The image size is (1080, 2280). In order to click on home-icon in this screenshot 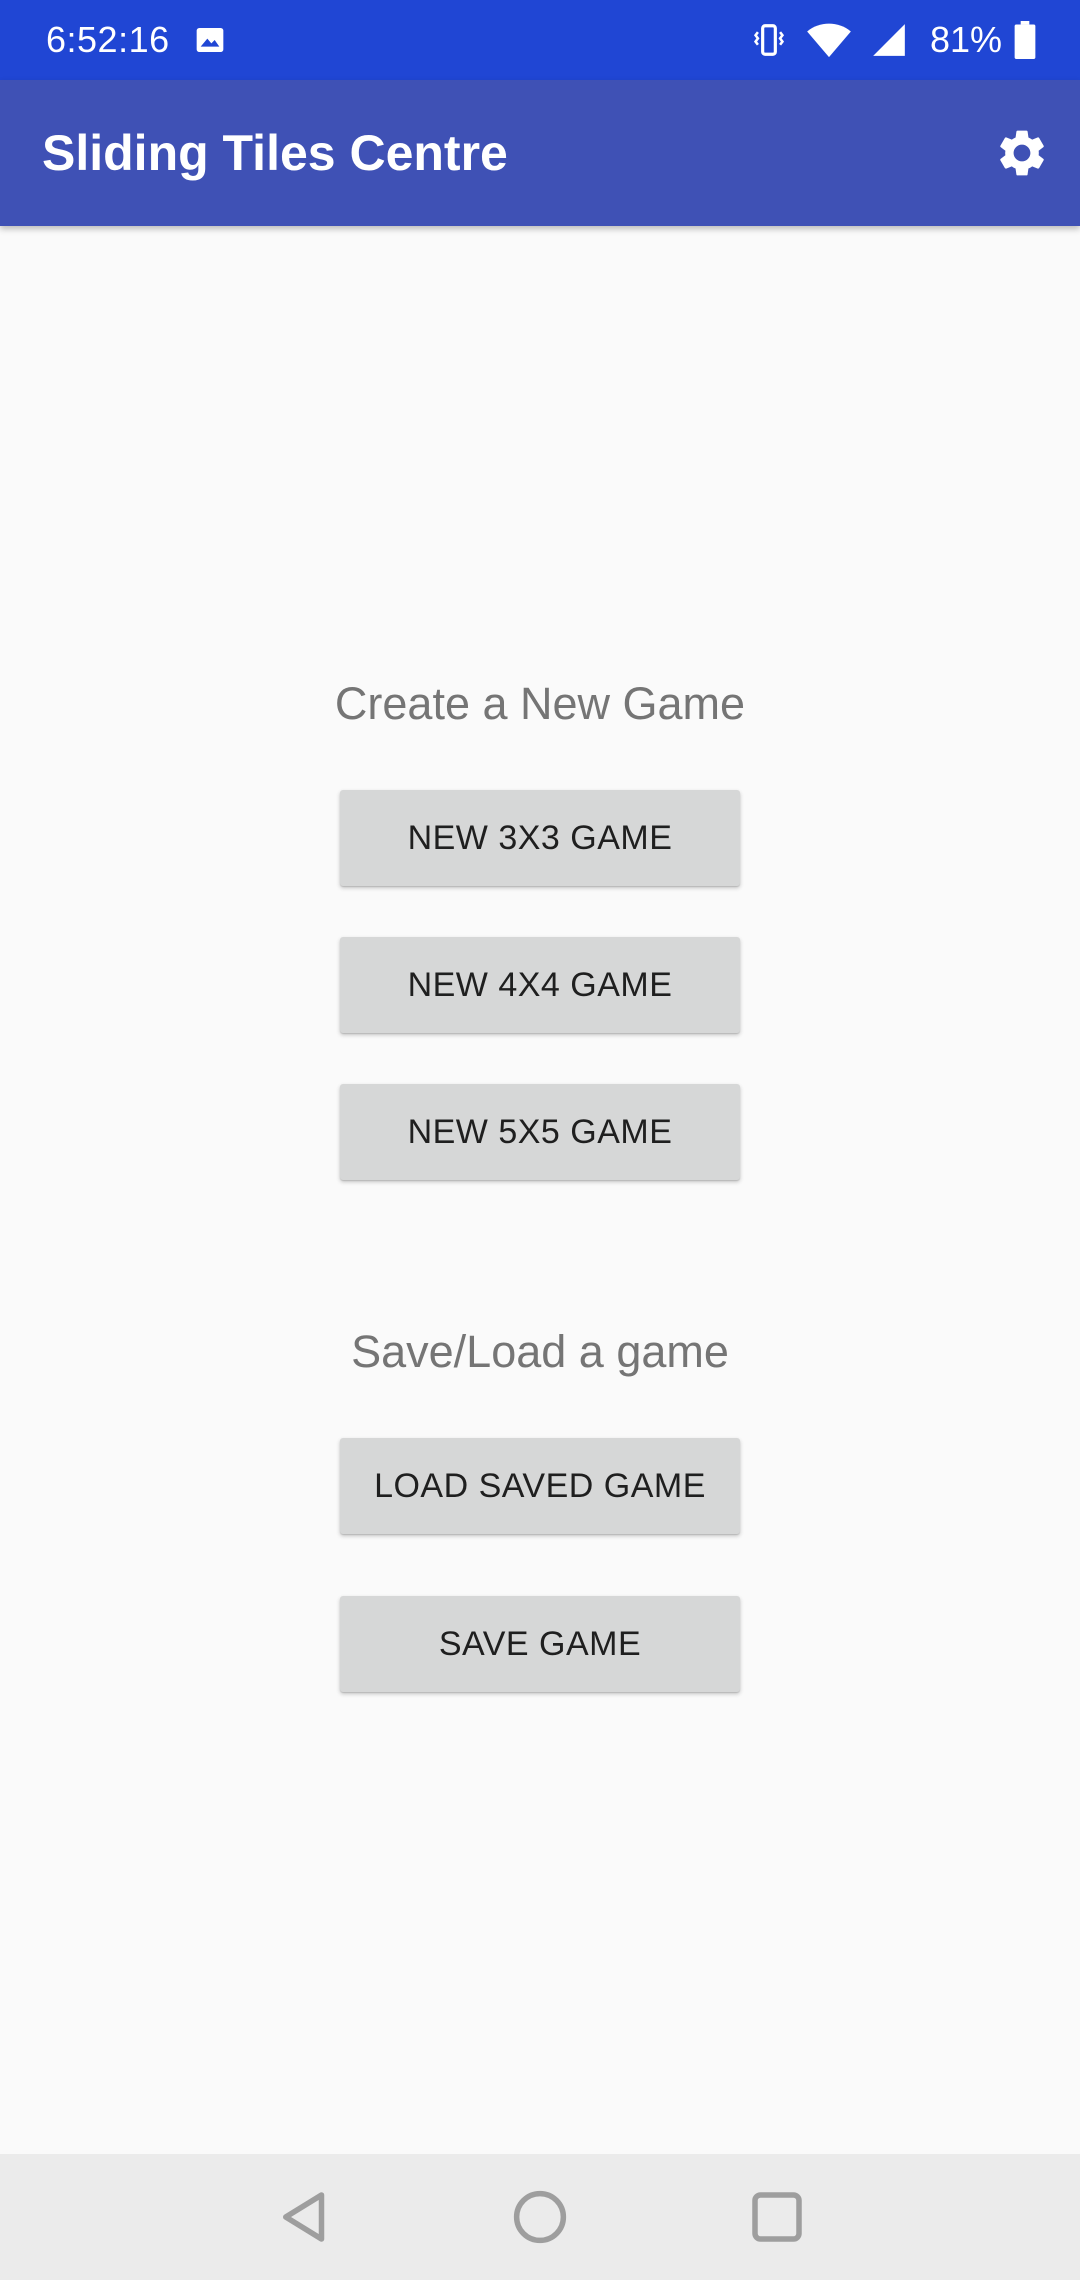, I will do `click(540, 2217)`.